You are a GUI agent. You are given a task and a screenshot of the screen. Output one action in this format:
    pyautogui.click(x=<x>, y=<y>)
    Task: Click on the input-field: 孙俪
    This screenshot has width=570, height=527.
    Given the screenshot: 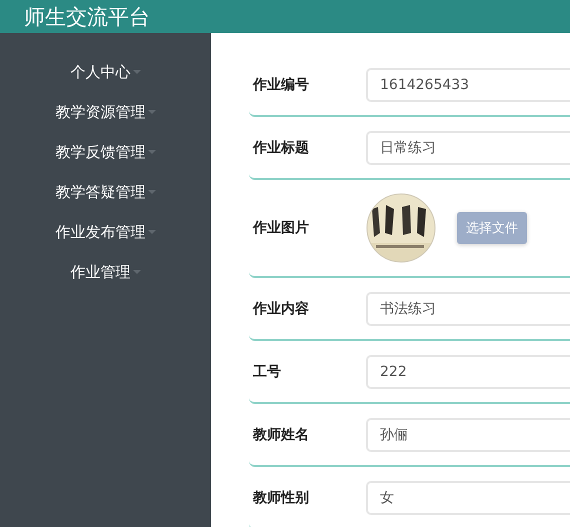 What is the action you would take?
    pyautogui.click(x=468, y=435)
    